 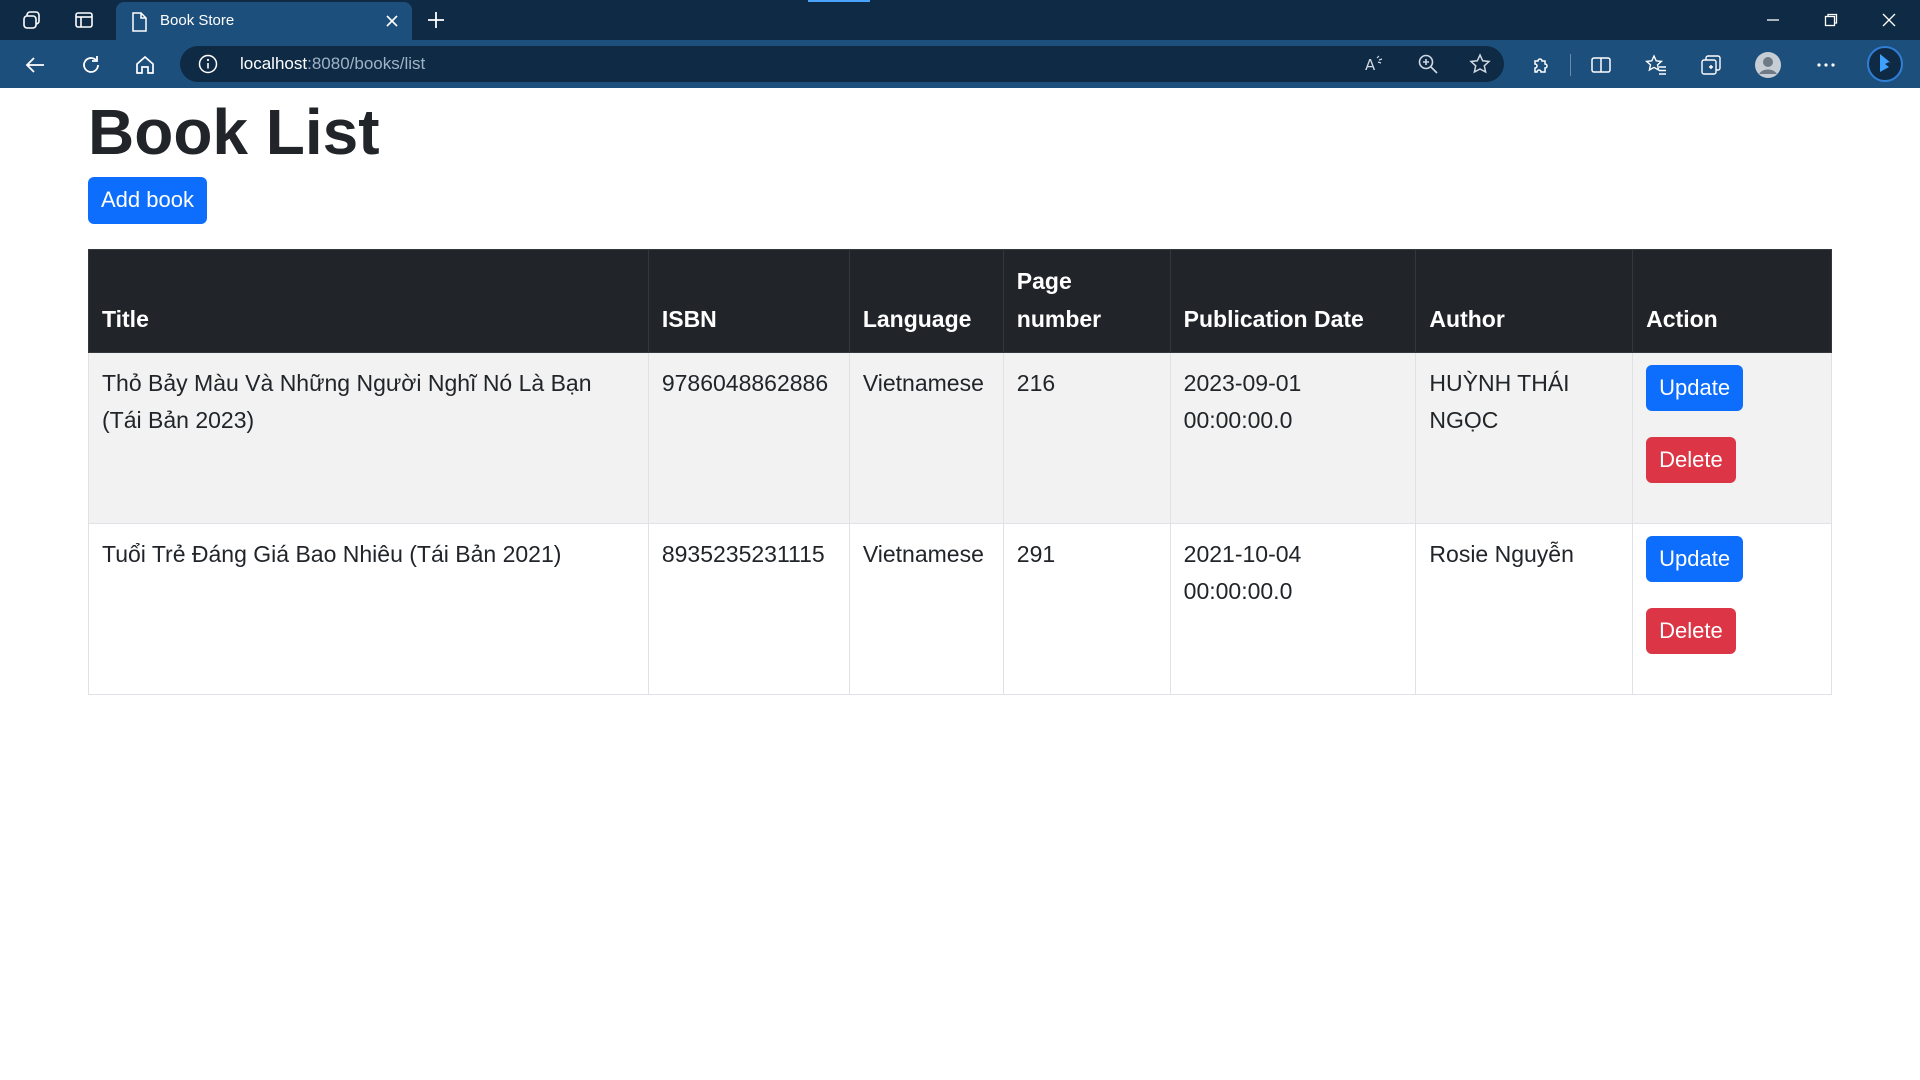 What do you see at coordinates (1524, 609) in the screenshot?
I see `cell-author: Rosie Nguyễn` at bounding box center [1524, 609].